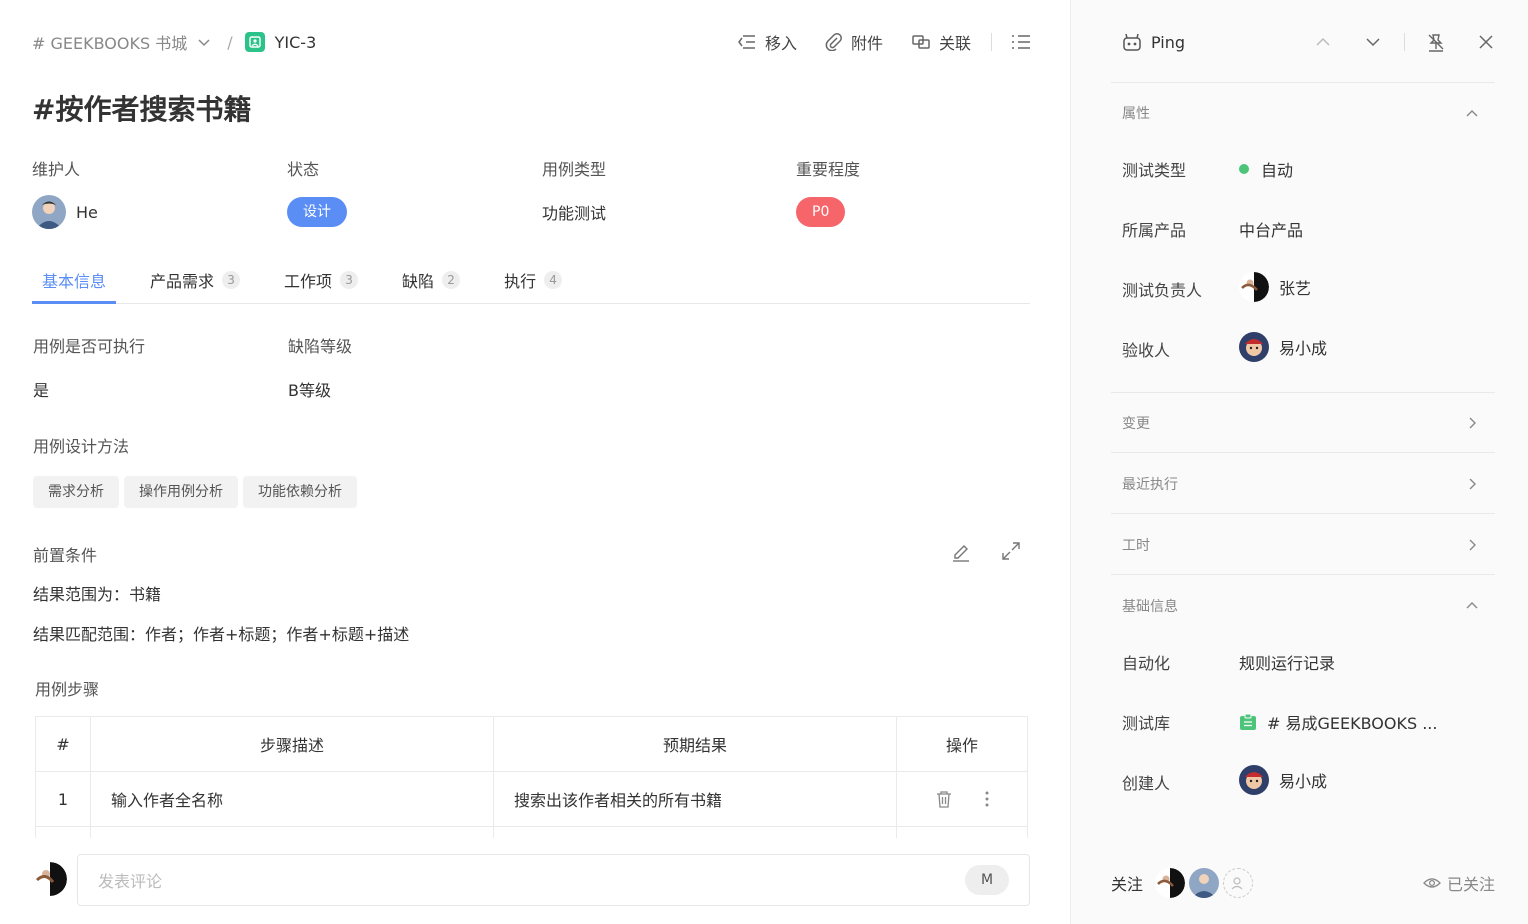 The width and height of the screenshot is (1528, 924). I want to click on col-actions-header: 操作, so click(962, 744).